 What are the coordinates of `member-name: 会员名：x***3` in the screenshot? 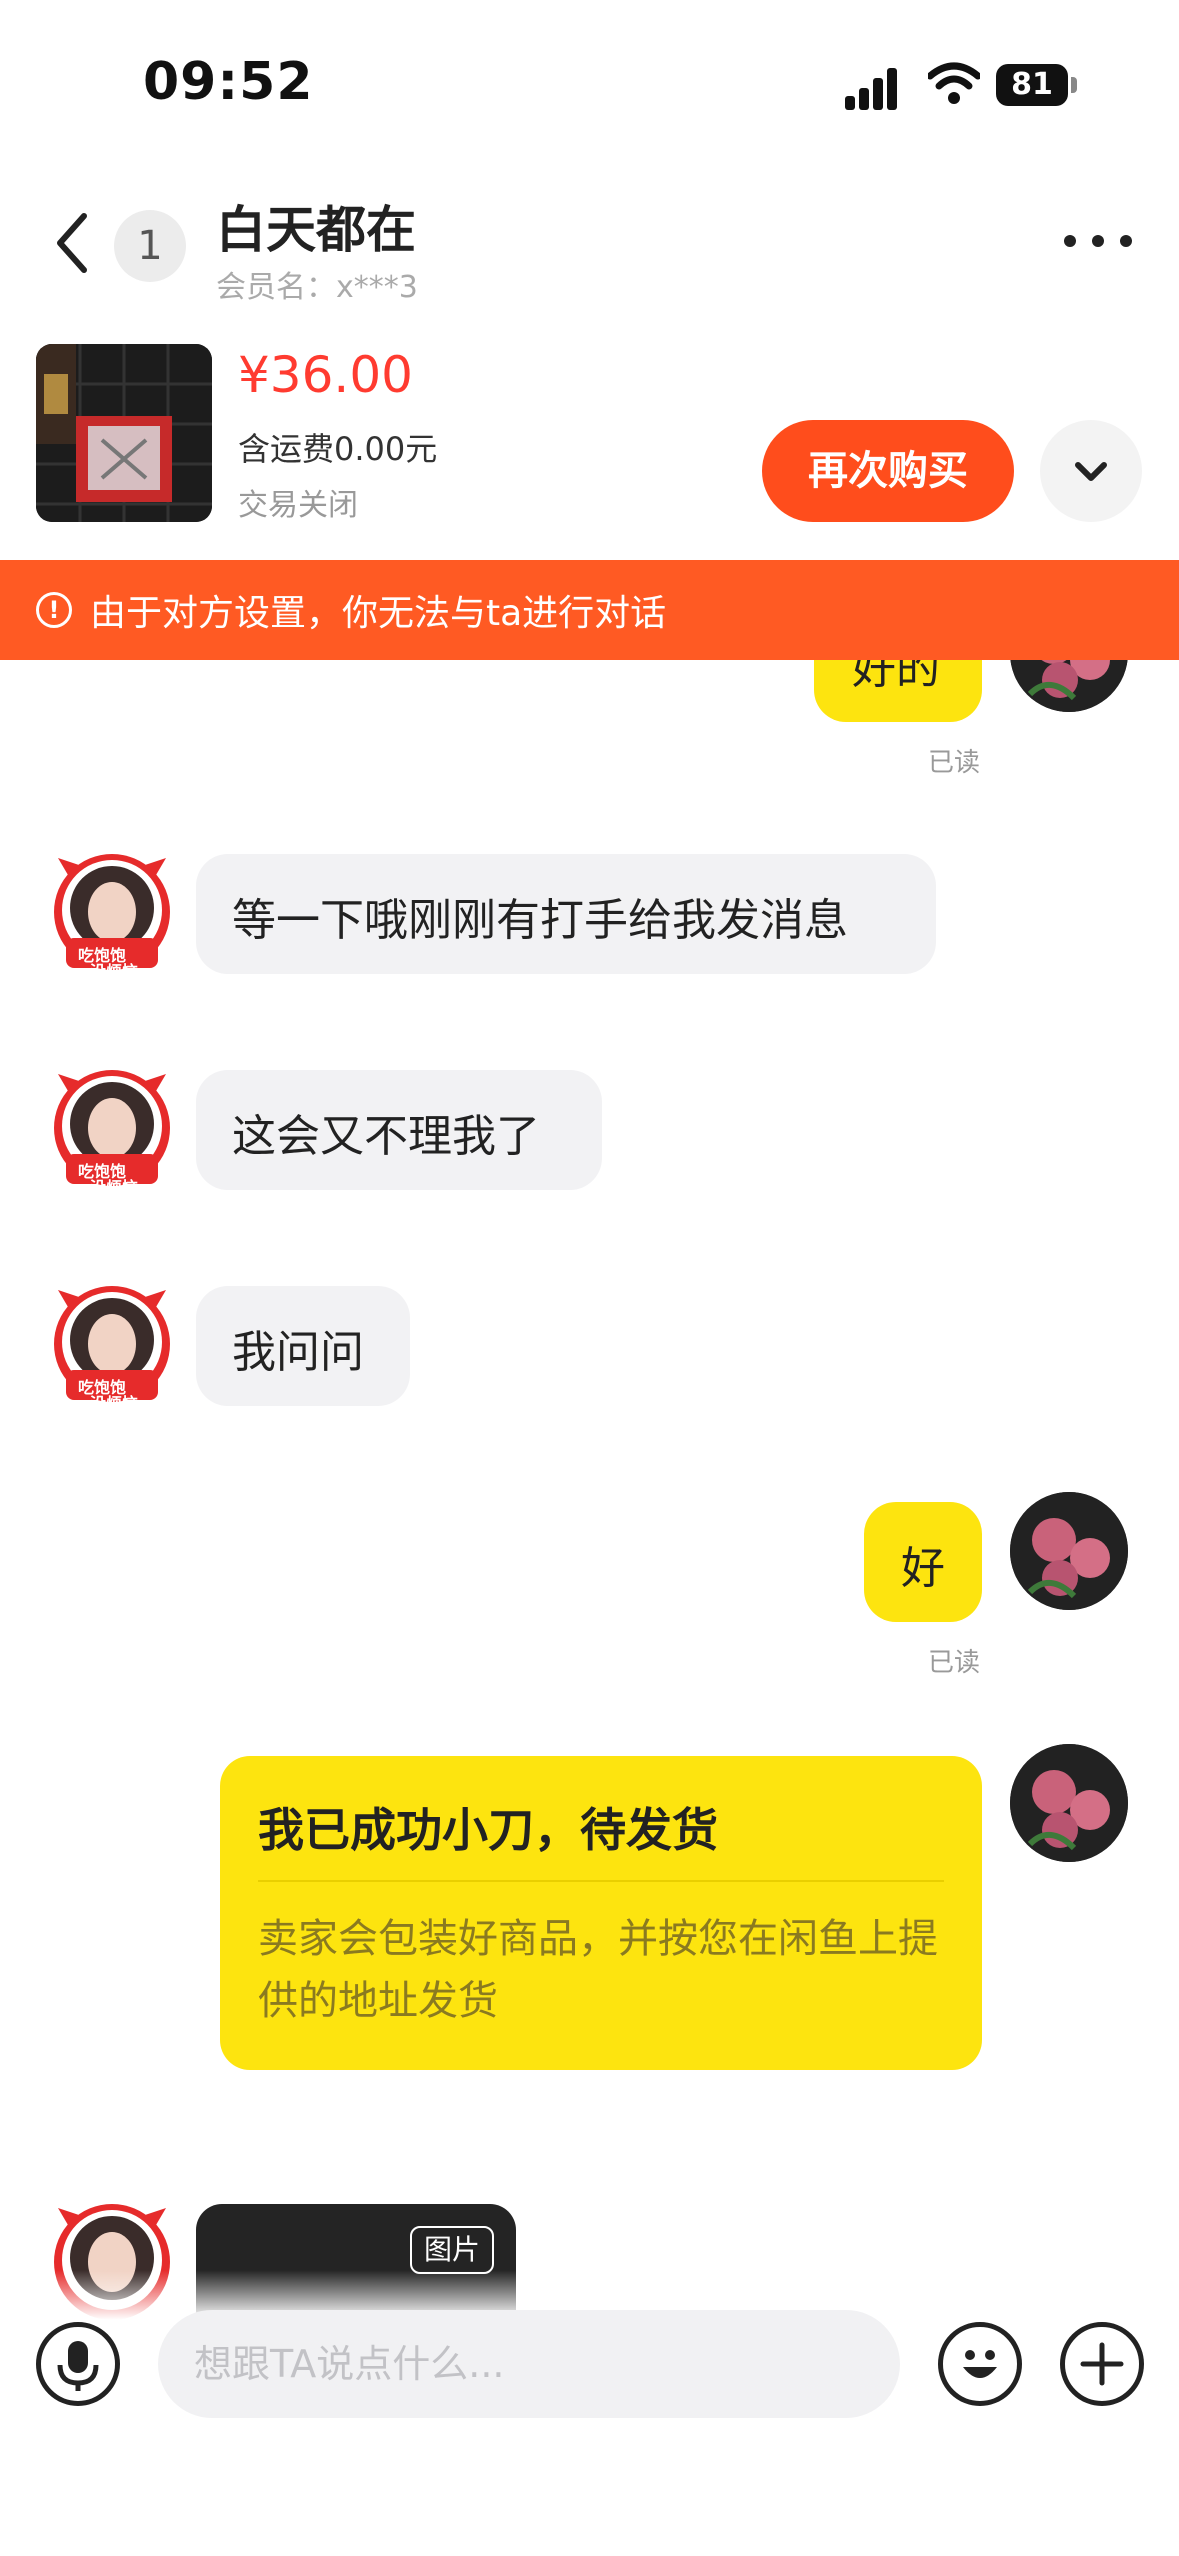 It's located at (317, 287).